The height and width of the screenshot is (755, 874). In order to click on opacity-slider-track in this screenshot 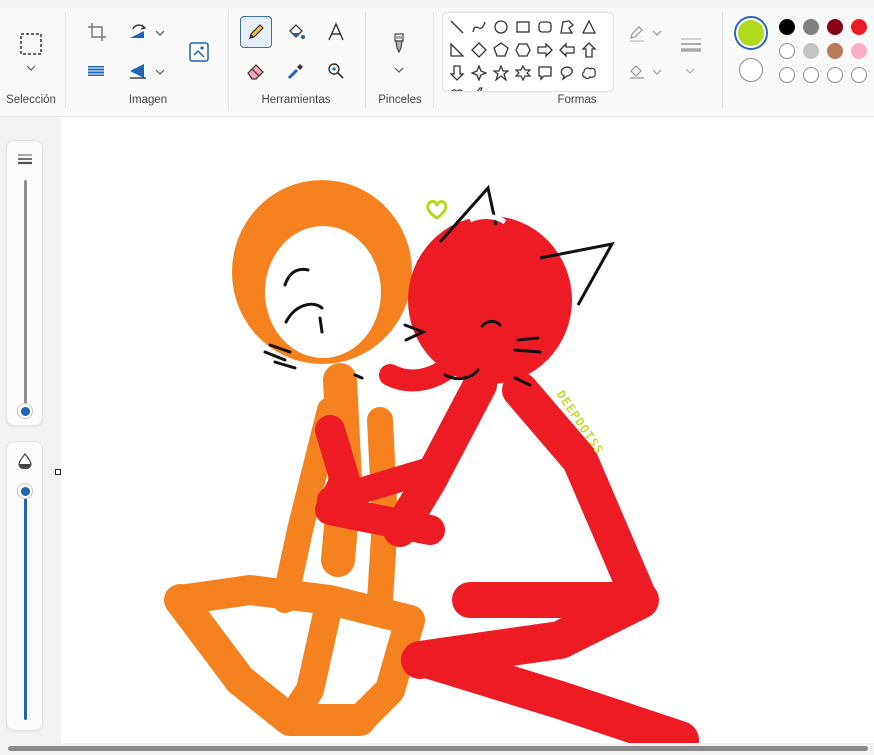, I will do `click(25, 609)`.